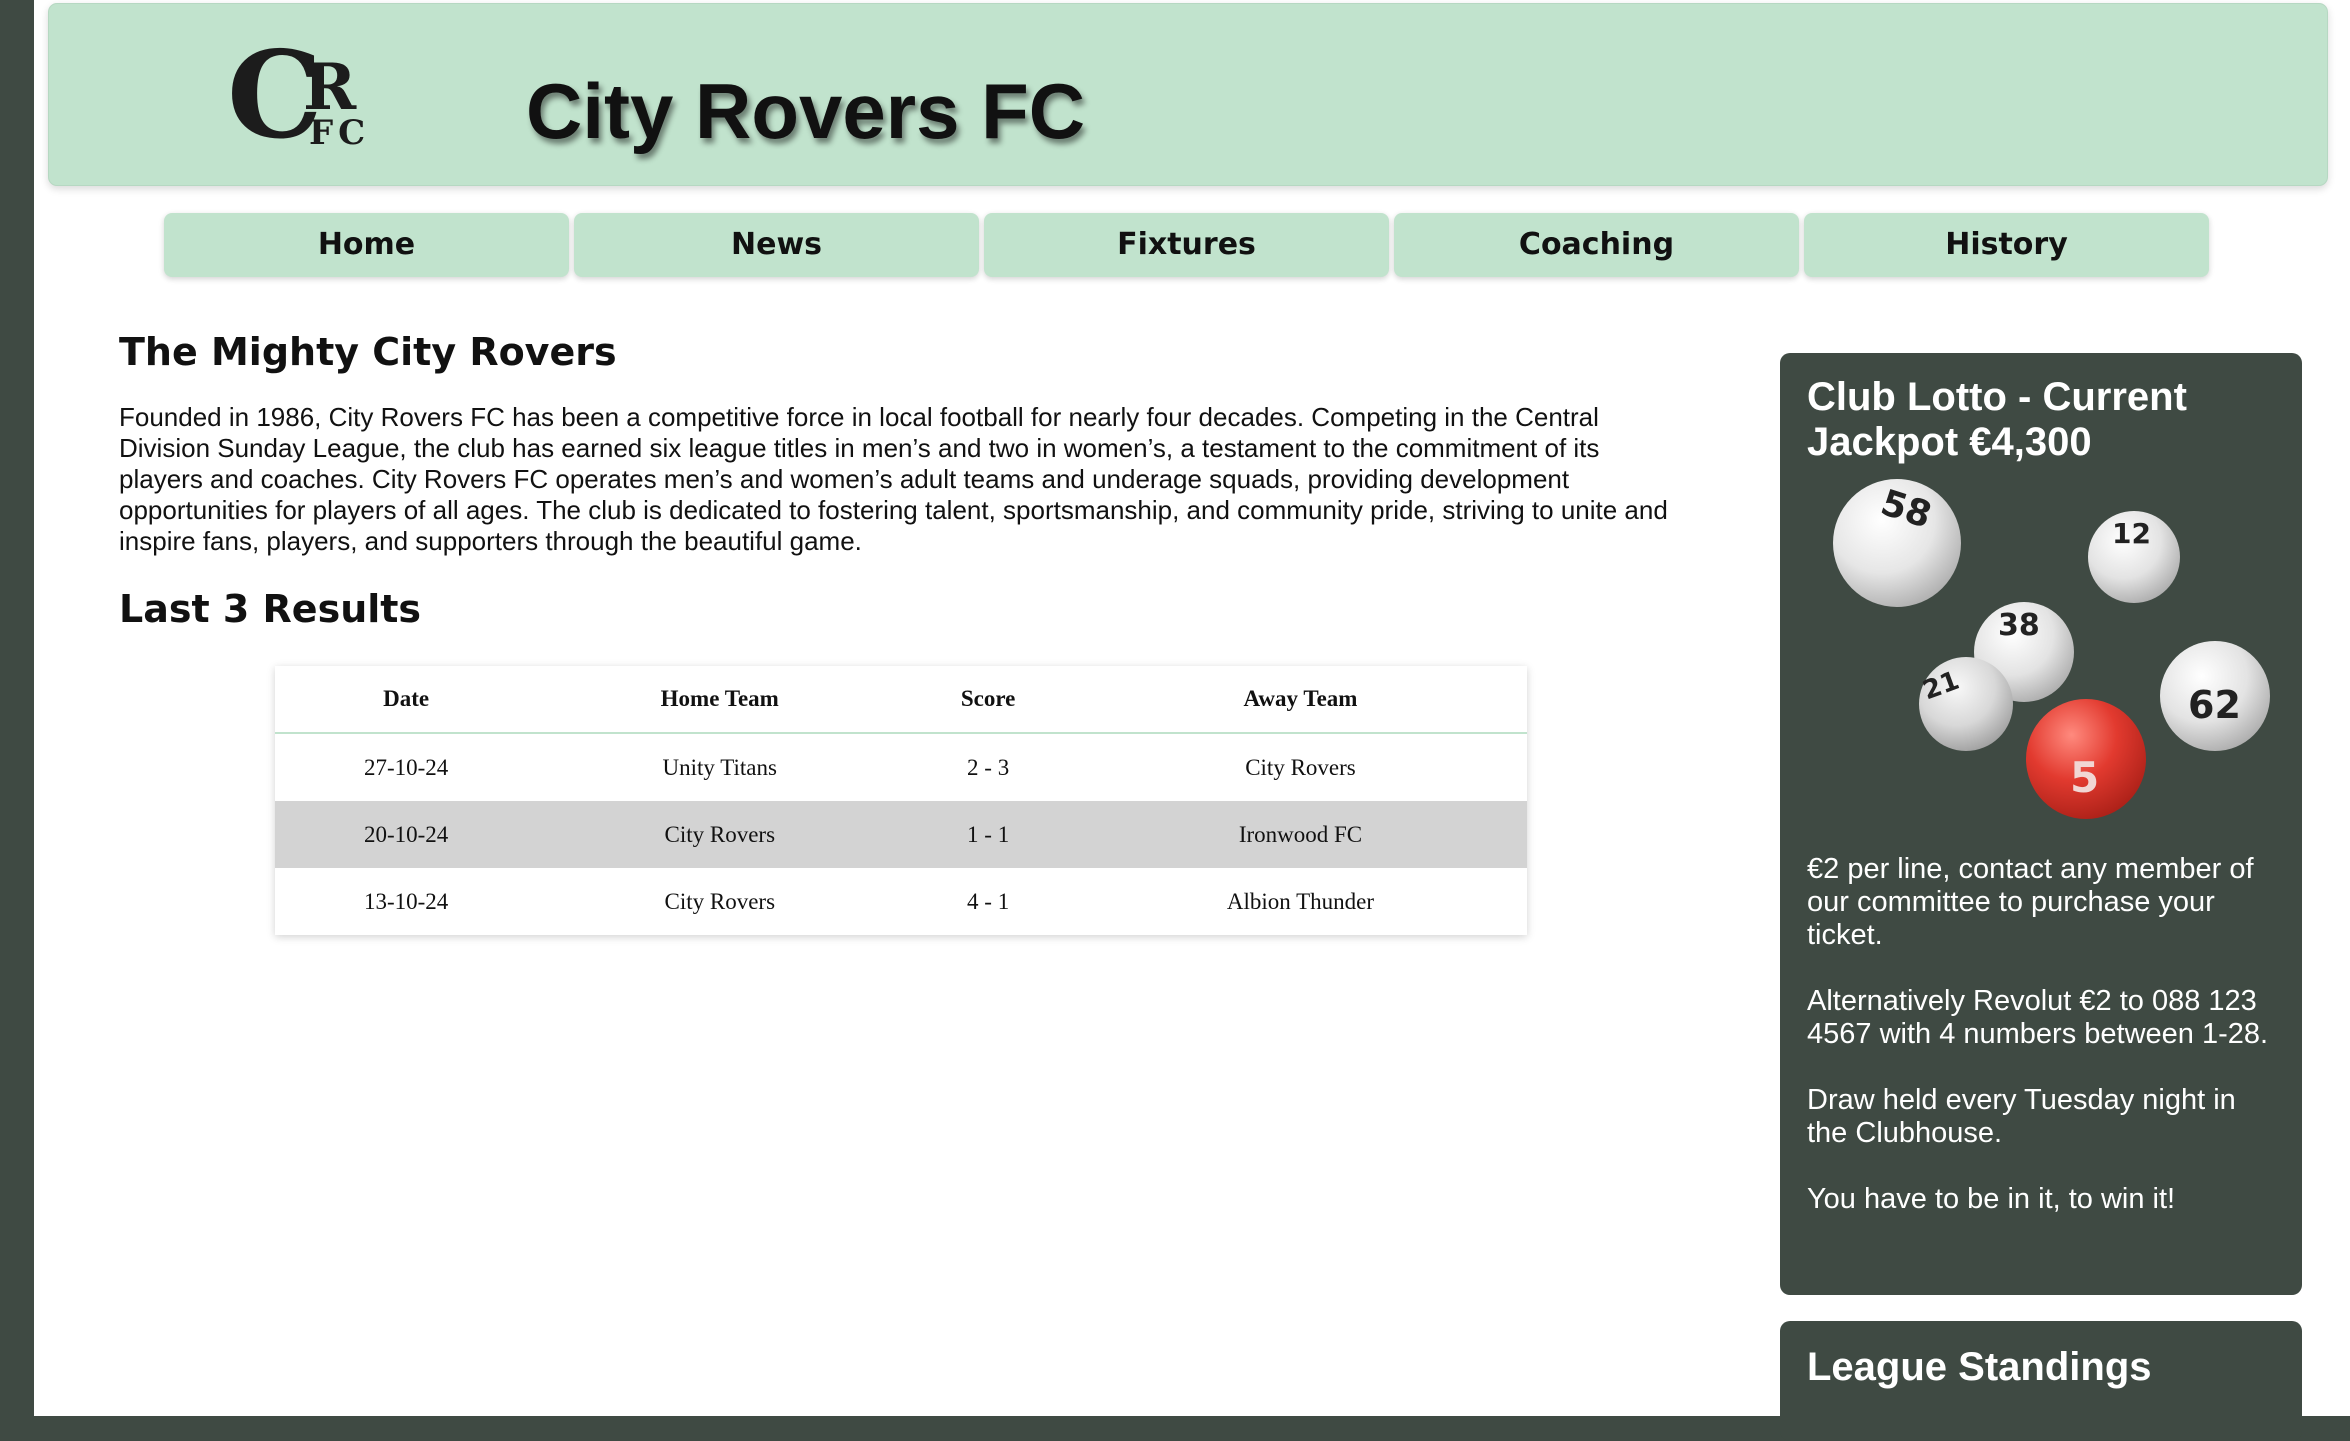 The image size is (2350, 1441). Describe the element at coordinates (1300, 767) in the screenshot. I see `result-away-team: City Rovers` at that location.